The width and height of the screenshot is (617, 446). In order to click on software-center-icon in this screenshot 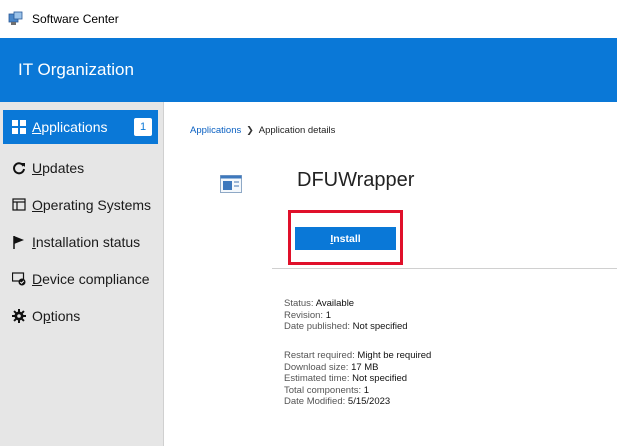, I will do `click(16, 19)`.